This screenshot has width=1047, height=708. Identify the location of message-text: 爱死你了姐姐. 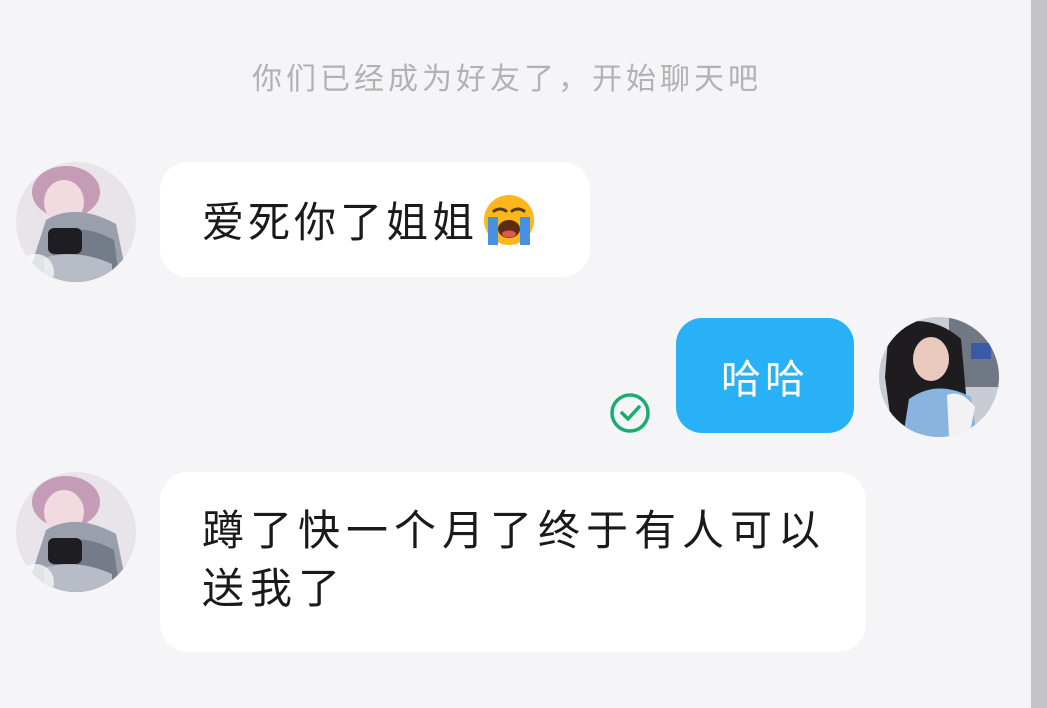
(340, 222).